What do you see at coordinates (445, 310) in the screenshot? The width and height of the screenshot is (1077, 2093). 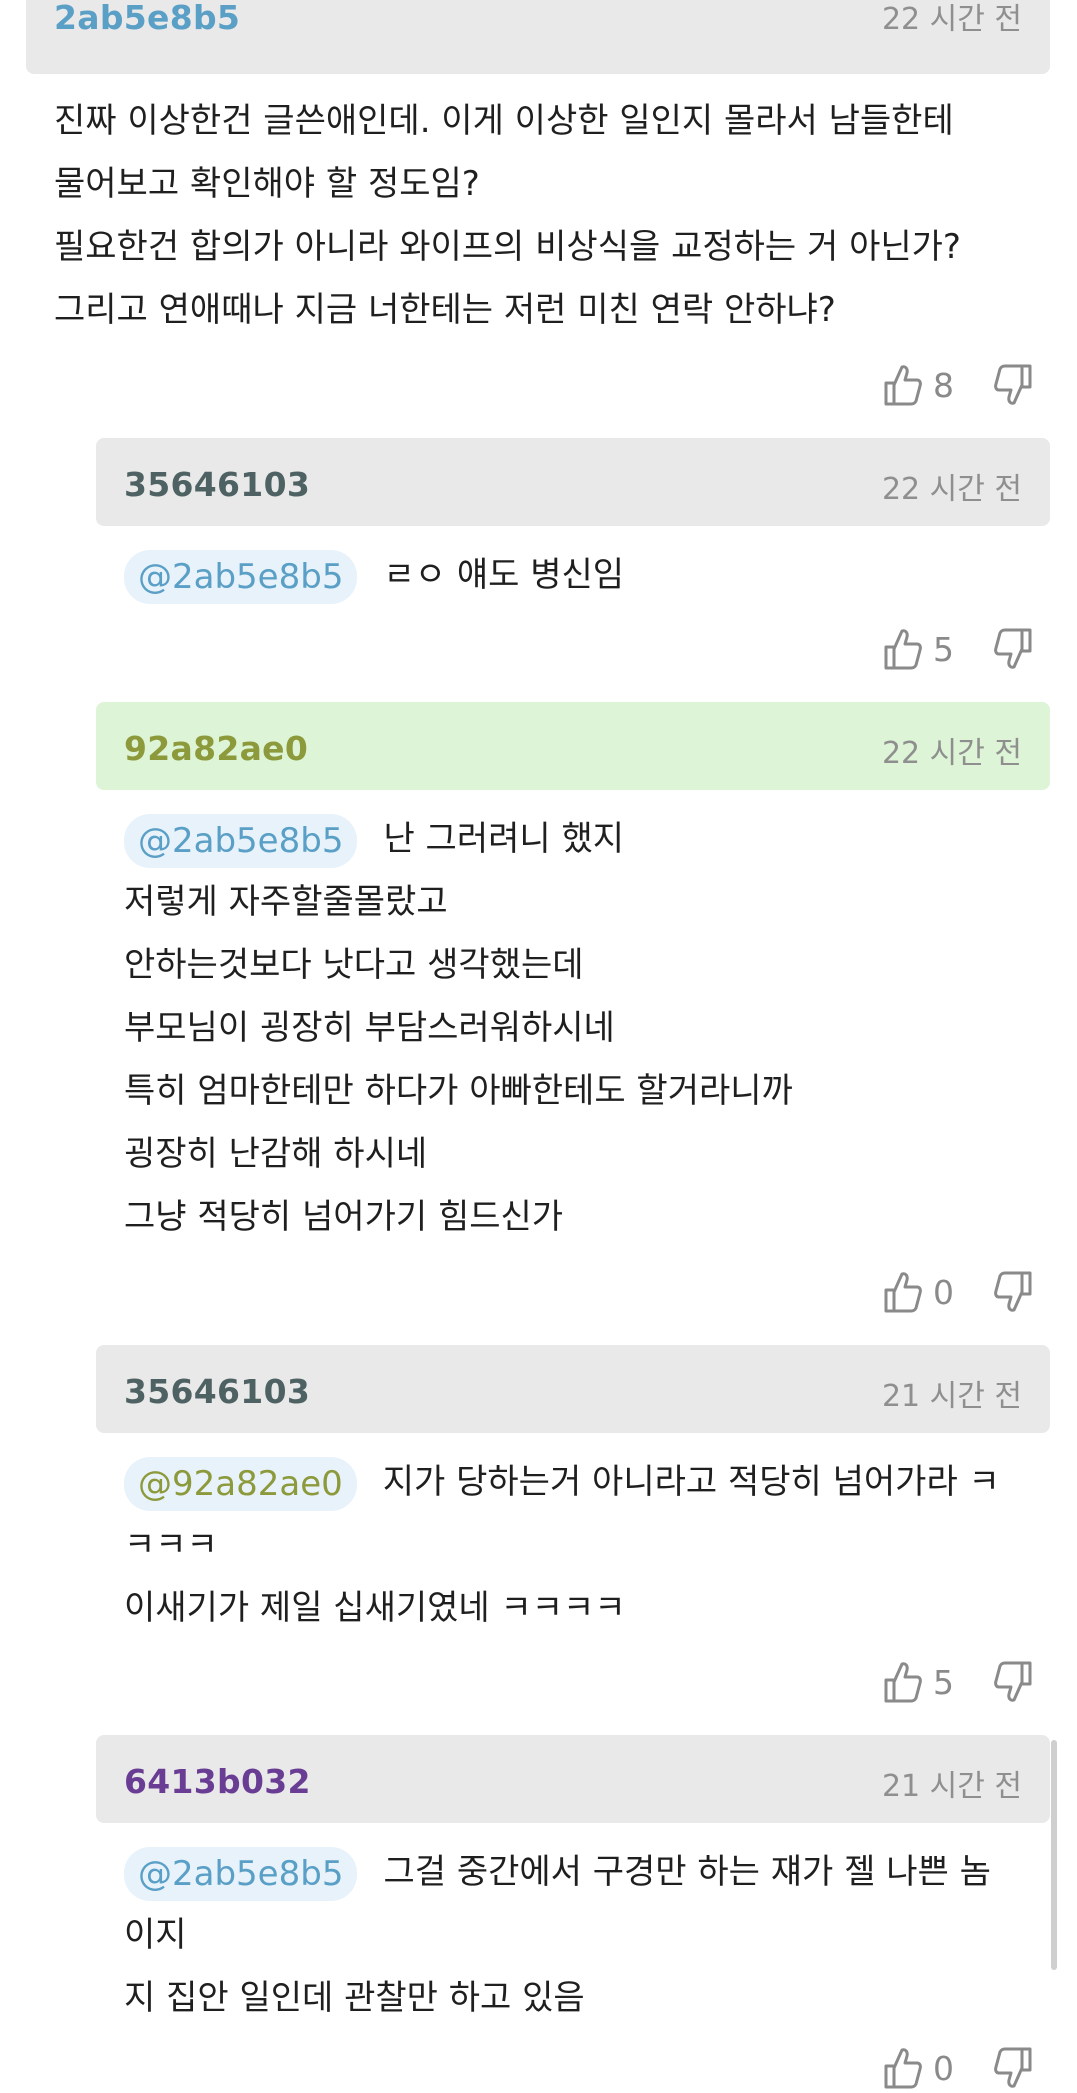 I see `comment-text-line: 그리고 연애때나 지금 너한테는 저런 미친 연락 안하냐?` at bounding box center [445, 310].